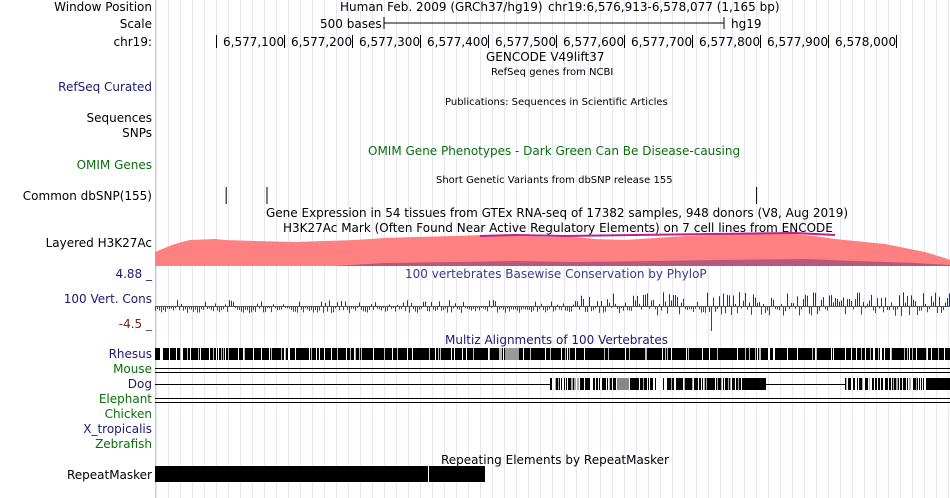  Describe the element at coordinates (552, 72) in the screenshot. I see `refseq-subtitle: RefSeq genes from NCBI` at that location.